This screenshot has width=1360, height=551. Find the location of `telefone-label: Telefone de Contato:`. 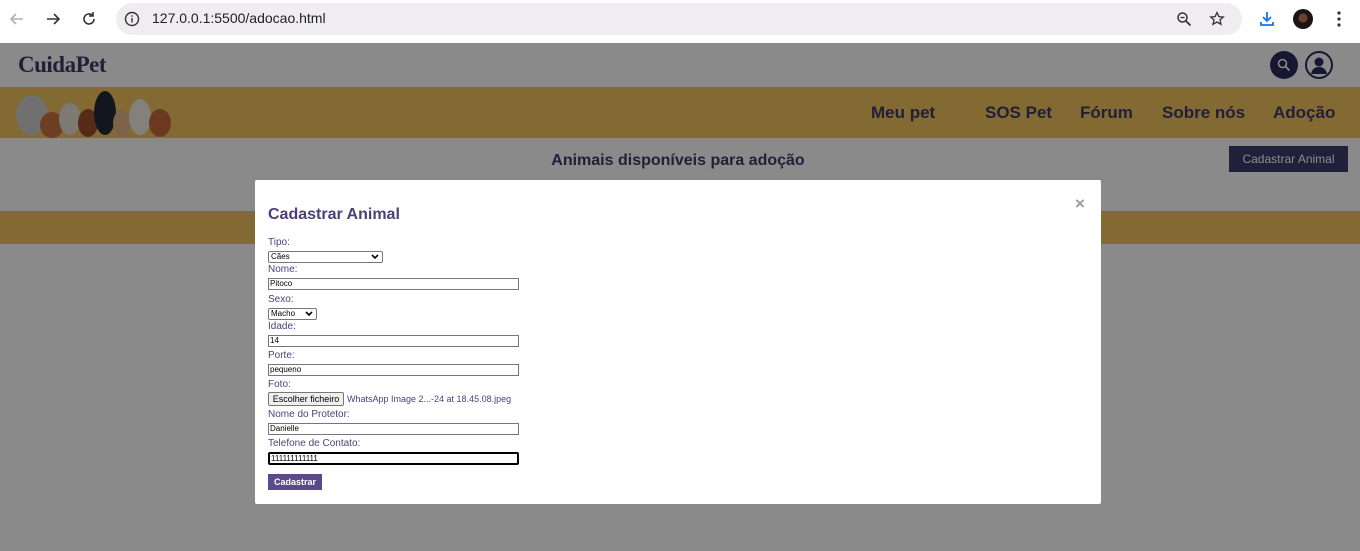

telefone-label: Telefone de Contato: is located at coordinates (314, 443).